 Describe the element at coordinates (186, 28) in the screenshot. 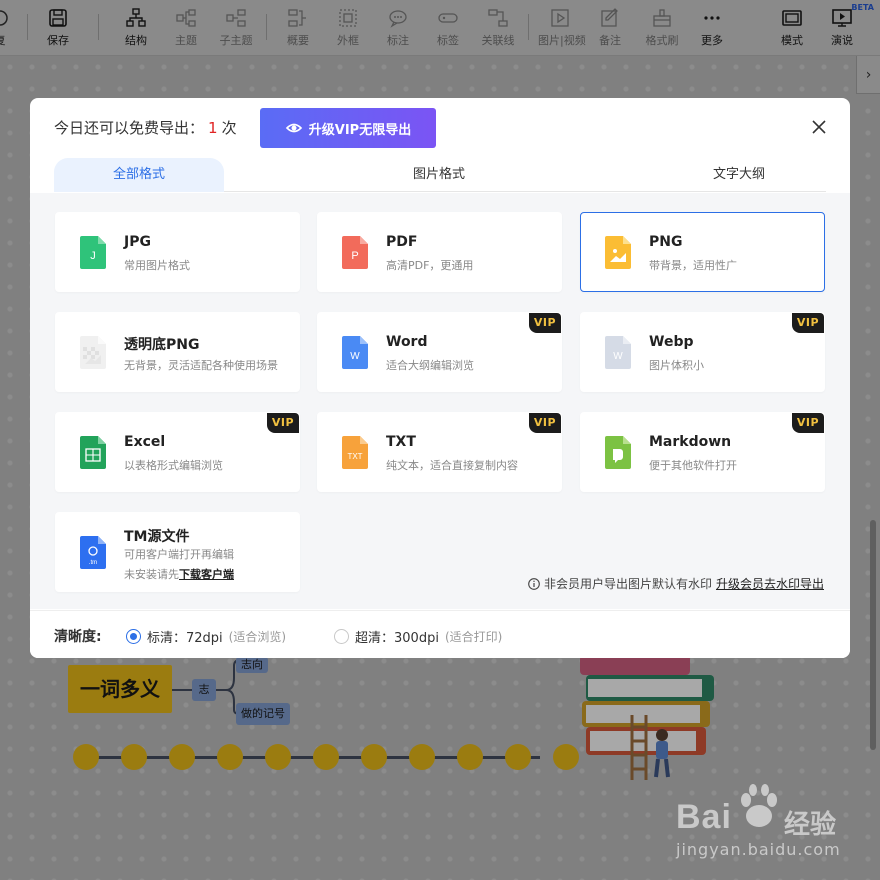

I see `toolbar-topic: 主题` at that location.